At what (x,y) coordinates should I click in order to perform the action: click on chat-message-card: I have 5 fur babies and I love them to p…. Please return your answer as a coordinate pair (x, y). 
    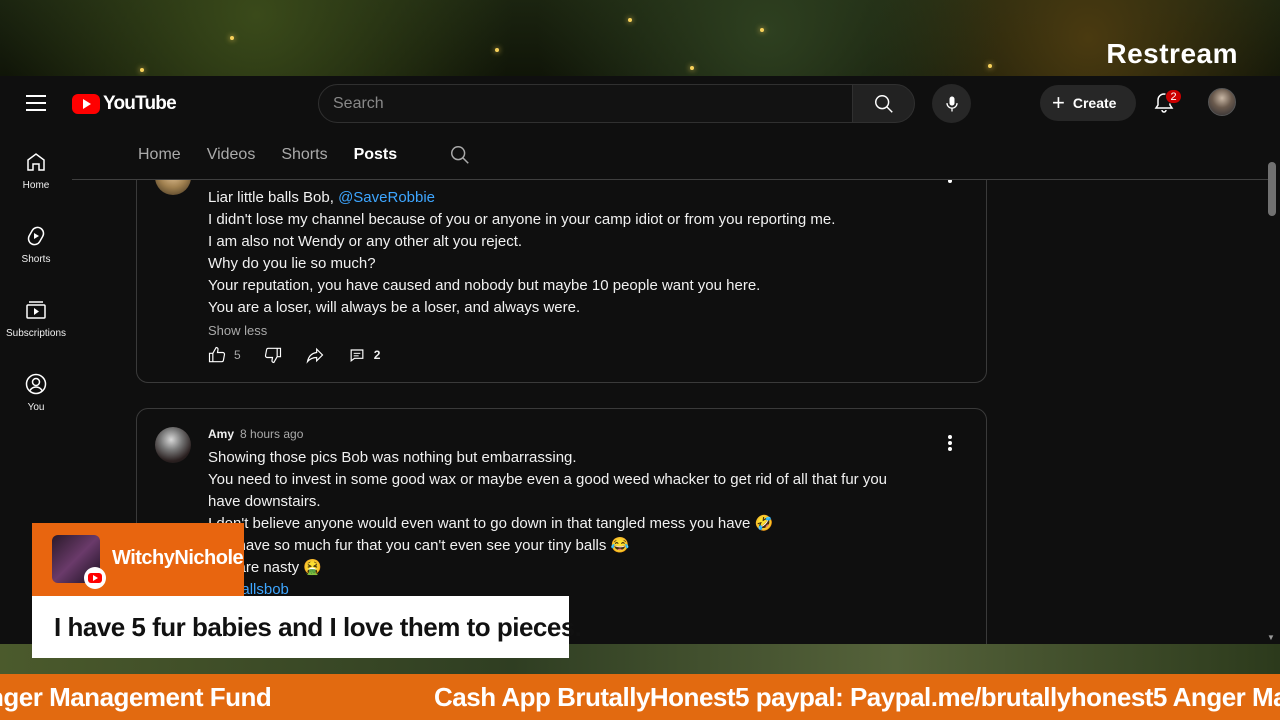
    Looking at the image, I should click on (307, 627).